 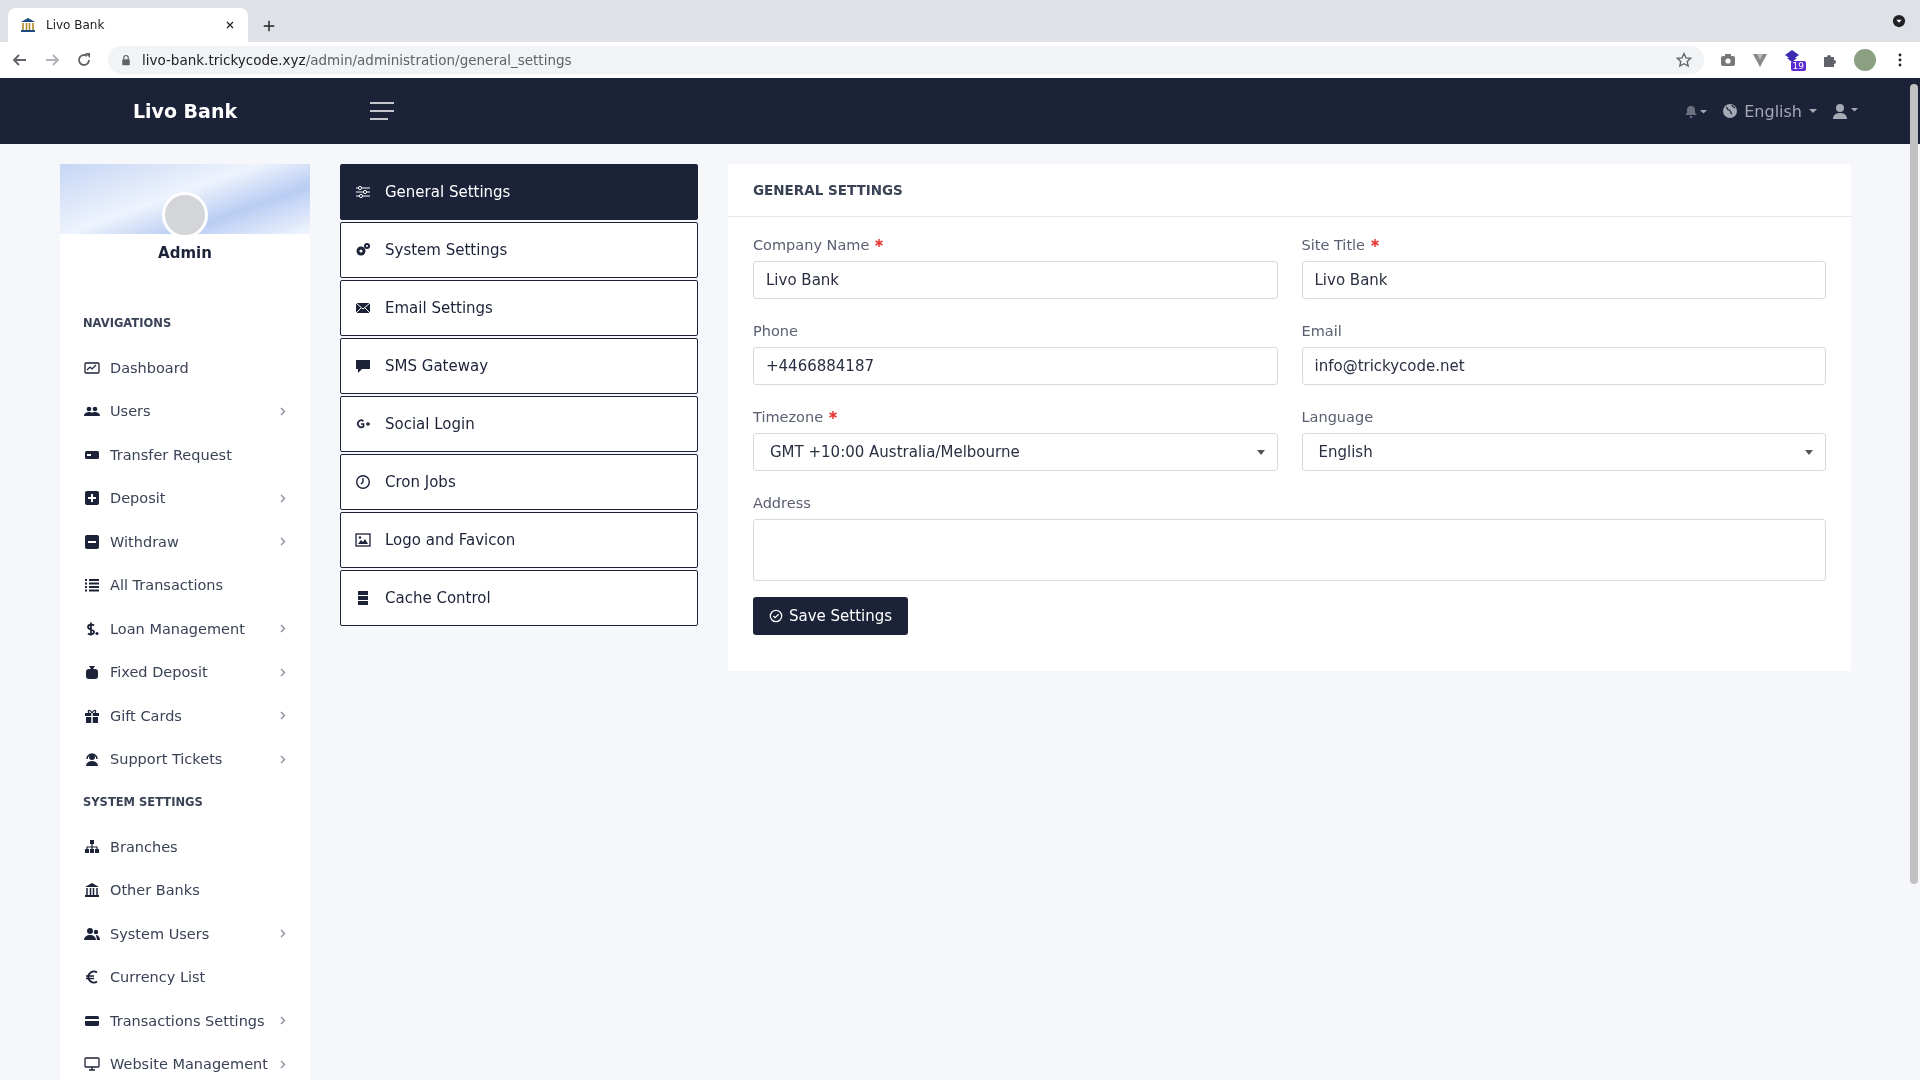 I want to click on nav-item: Transactions Settings, so click(x=185, y=1021).